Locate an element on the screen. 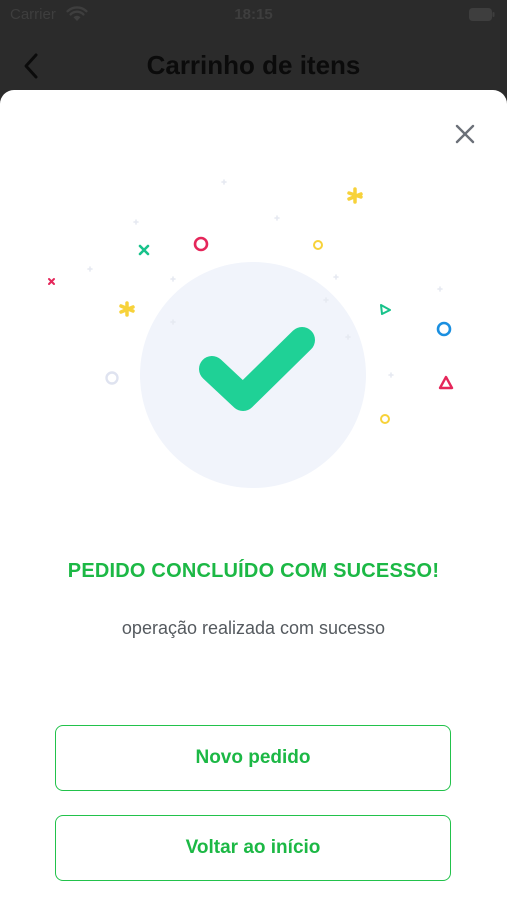 The image size is (507, 900). status-bar: Carrier 18:15 is located at coordinates (253, 15).